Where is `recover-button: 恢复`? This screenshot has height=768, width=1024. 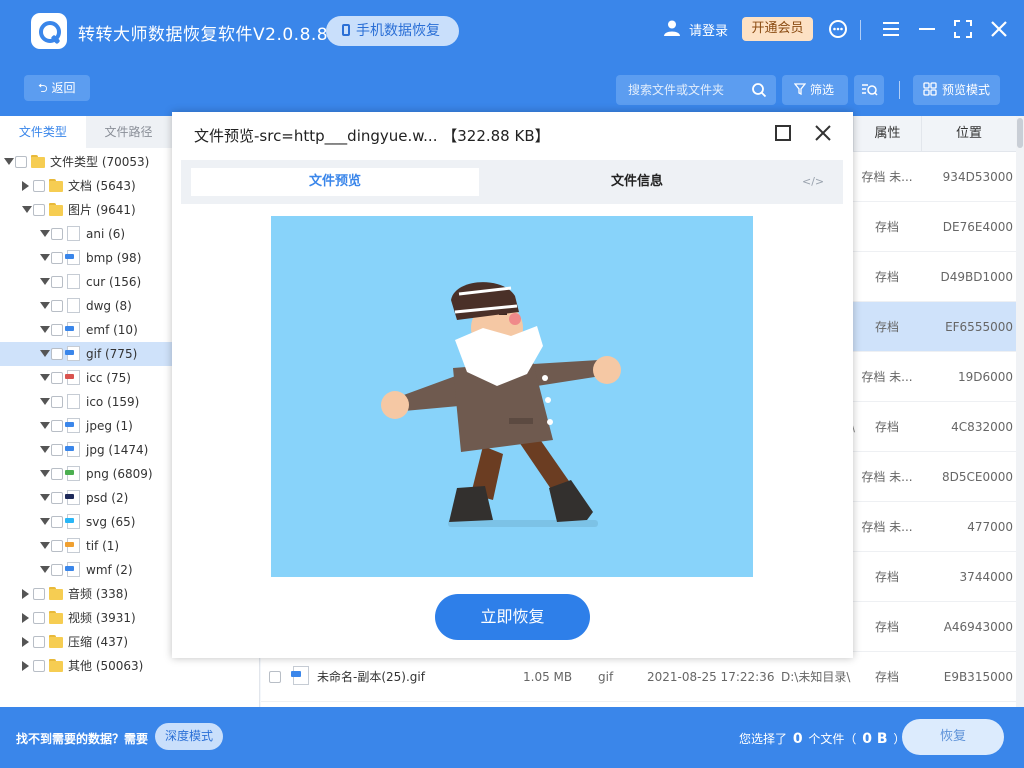 recover-button: 恢复 is located at coordinates (953, 737).